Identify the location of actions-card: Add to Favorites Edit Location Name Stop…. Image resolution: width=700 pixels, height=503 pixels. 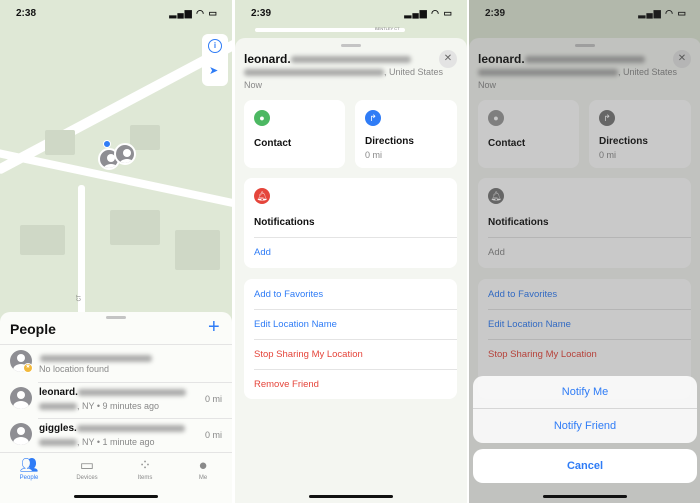
(350, 339).